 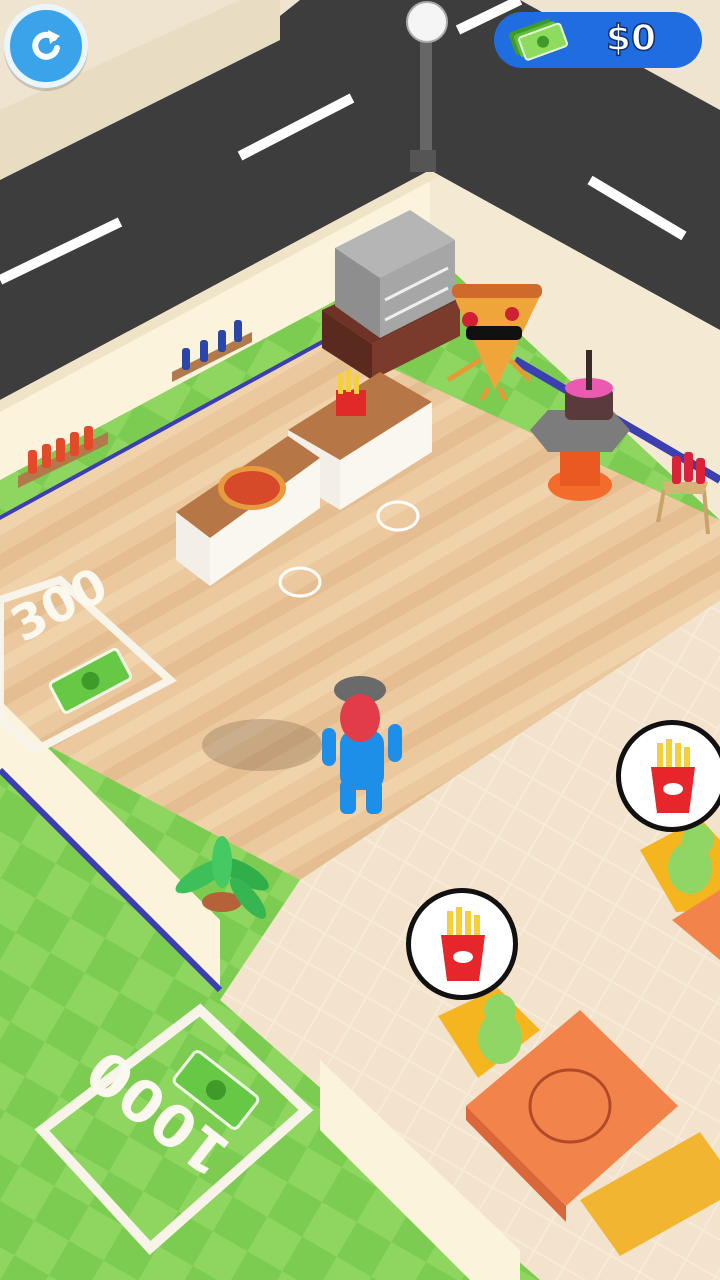 I want to click on refresh-button, so click(x=46, y=46).